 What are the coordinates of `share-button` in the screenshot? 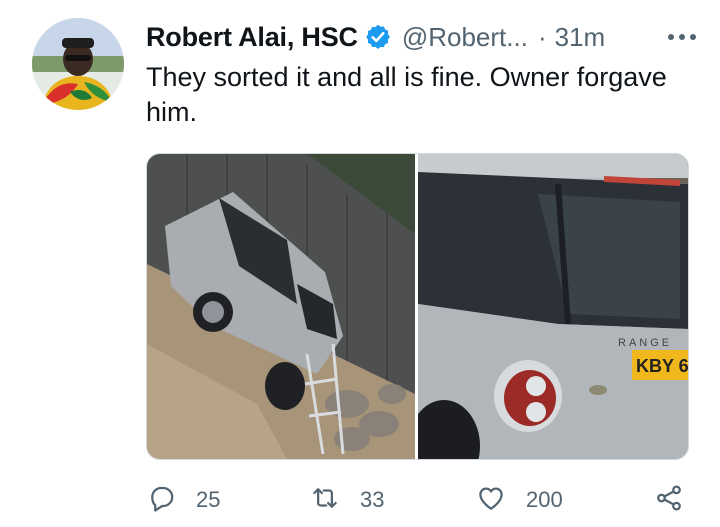 It's located at (669, 500).